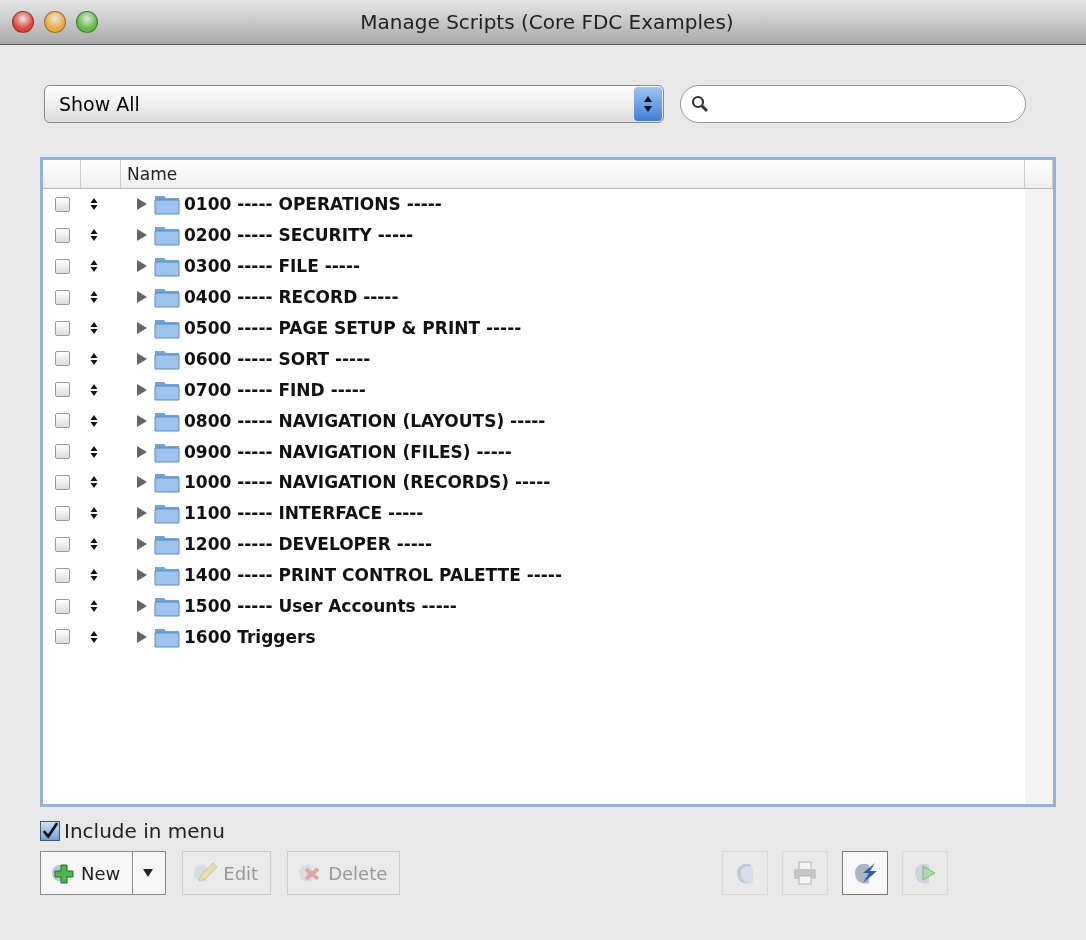 The width and height of the screenshot is (1086, 940). I want to click on script-folder-name: 0400 ----- RECORD -----, so click(291, 297).